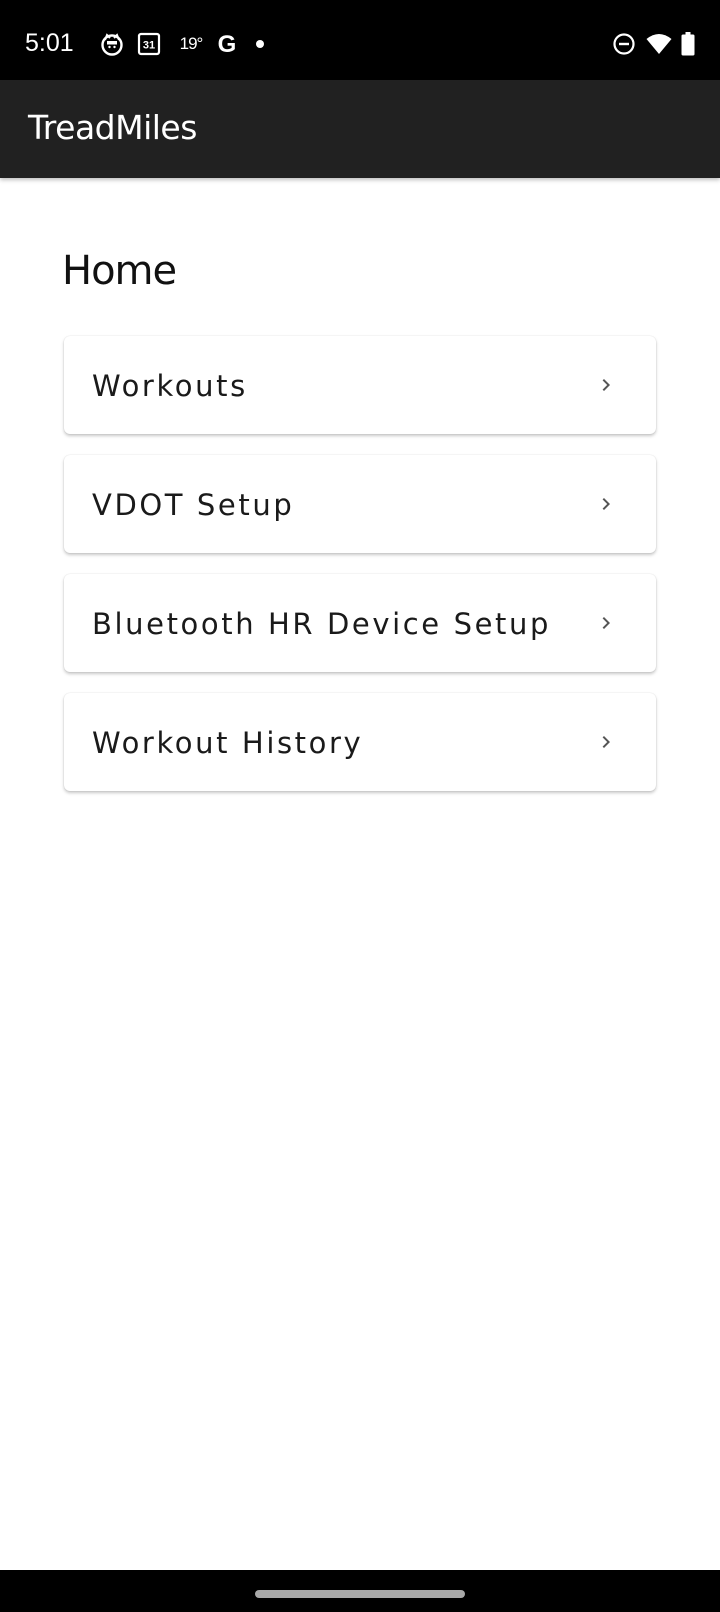 The image size is (720, 1612). Describe the element at coordinates (360, 129) in the screenshot. I see `app-bar: TreadMiles` at that location.